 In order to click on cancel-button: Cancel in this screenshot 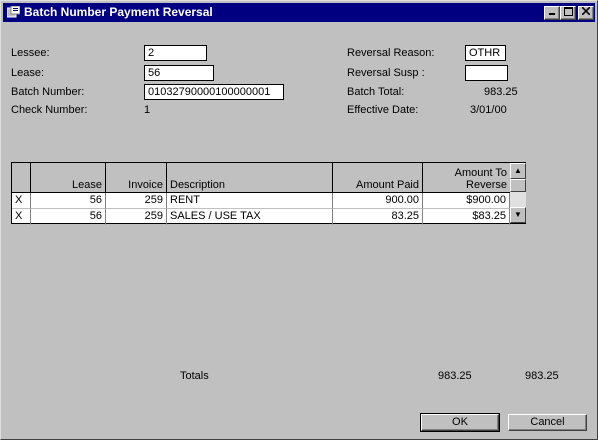, I will do `click(547, 422)`.